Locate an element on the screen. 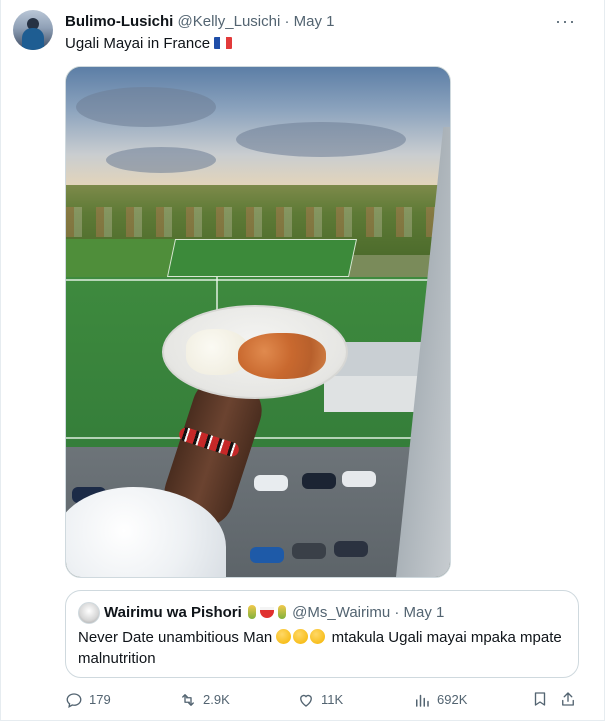 The image size is (605, 722). like-button: 11K is located at coordinates (320, 700).